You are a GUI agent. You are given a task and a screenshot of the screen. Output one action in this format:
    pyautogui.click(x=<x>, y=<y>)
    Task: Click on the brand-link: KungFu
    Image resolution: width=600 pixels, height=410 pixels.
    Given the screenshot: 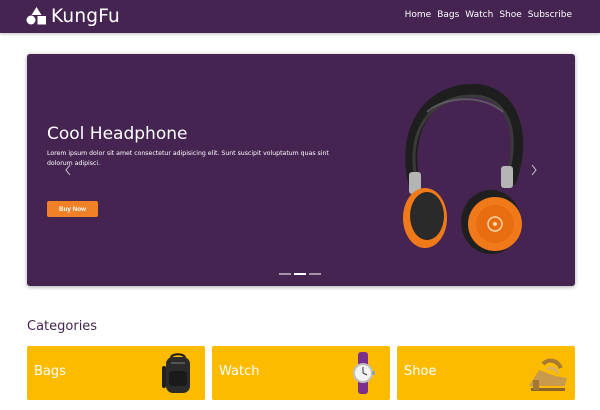 What is the action you would take?
    pyautogui.click(x=73, y=16)
    